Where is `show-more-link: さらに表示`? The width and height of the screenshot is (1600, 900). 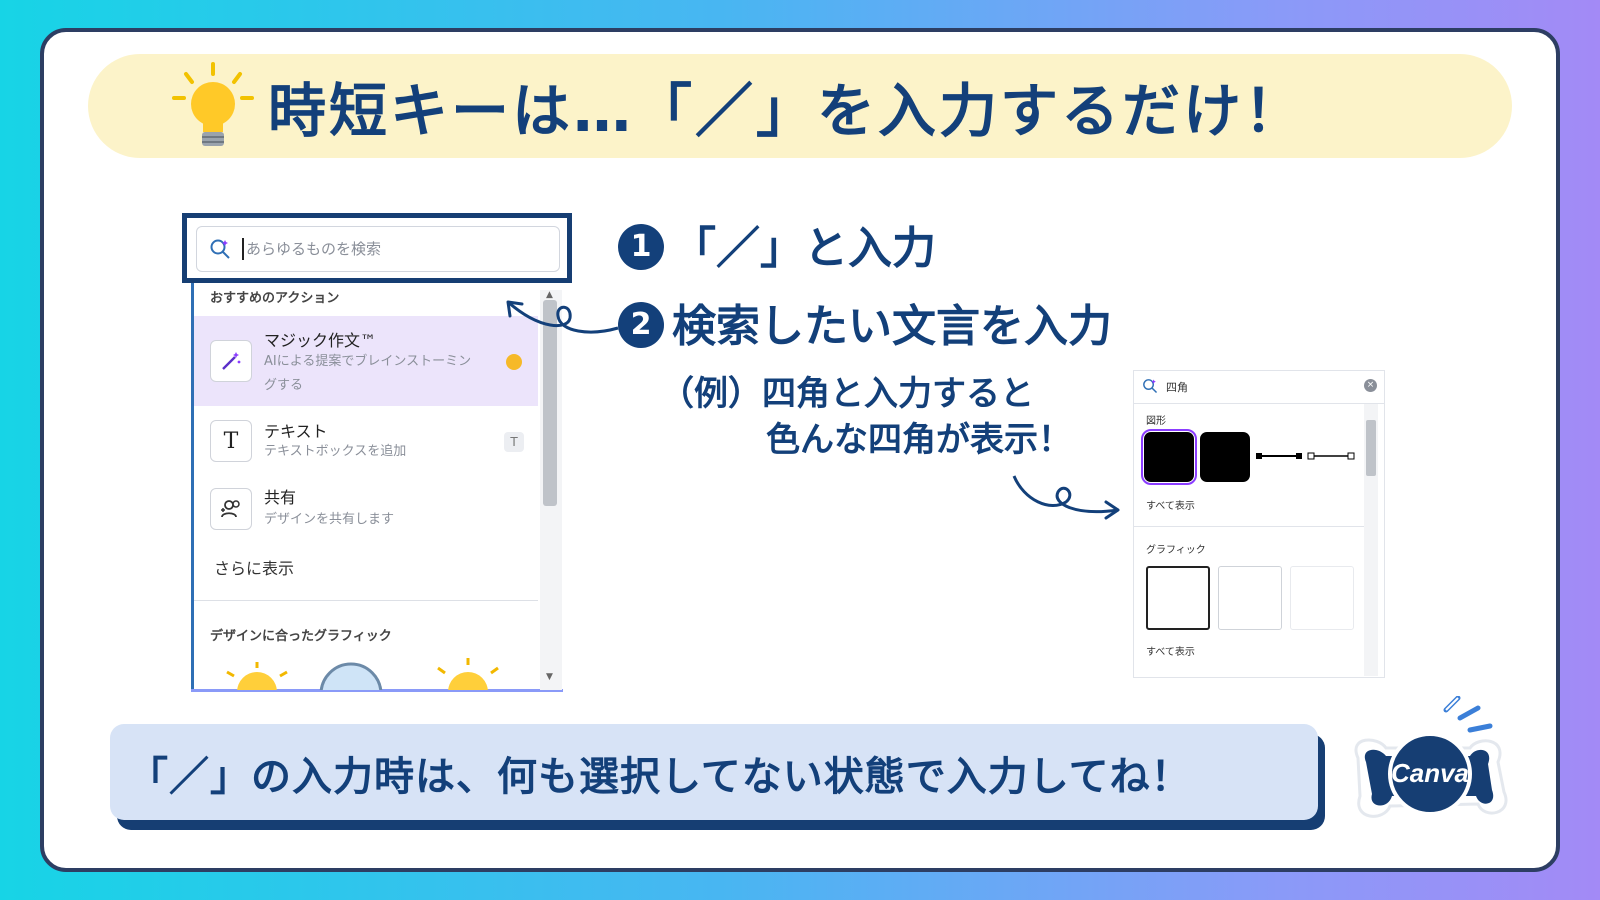 show-more-link: さらに表示 is located at coordinates (254, 567).